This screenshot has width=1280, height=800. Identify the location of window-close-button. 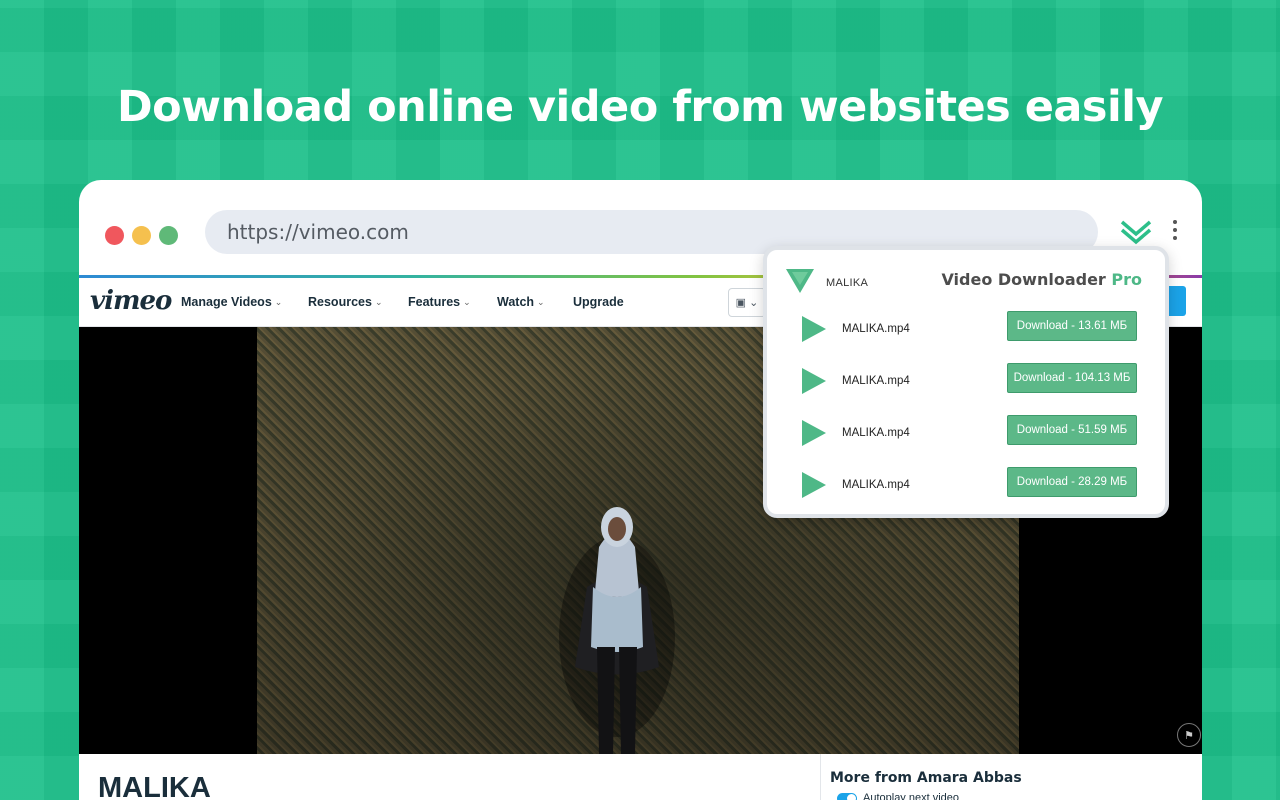
(114, 235).